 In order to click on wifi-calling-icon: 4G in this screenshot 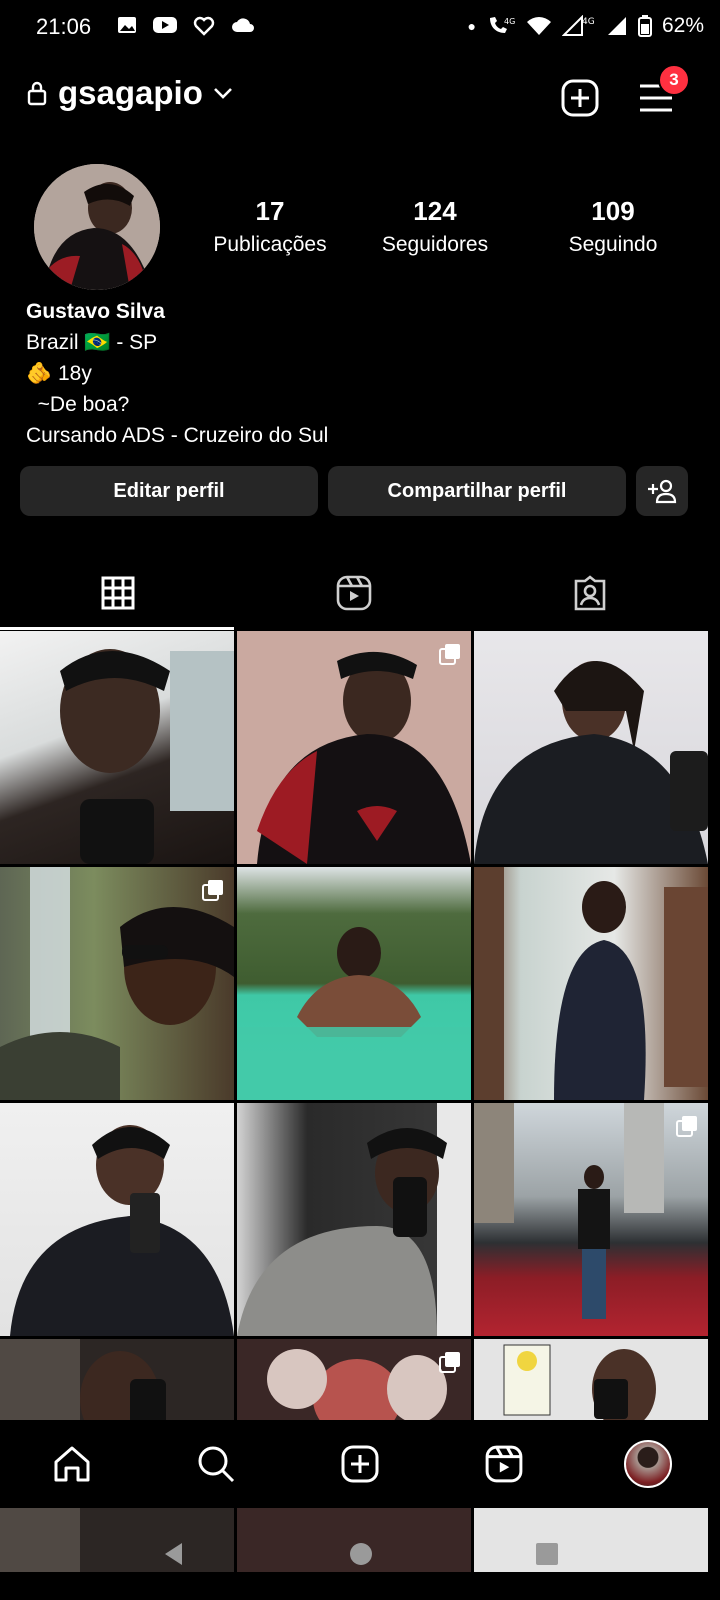, I will do `click(502, 25)`.